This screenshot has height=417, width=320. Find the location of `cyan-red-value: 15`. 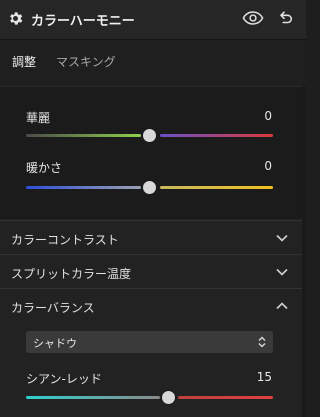

cyan-red-value: 15 is located at coordinates (264, 377).